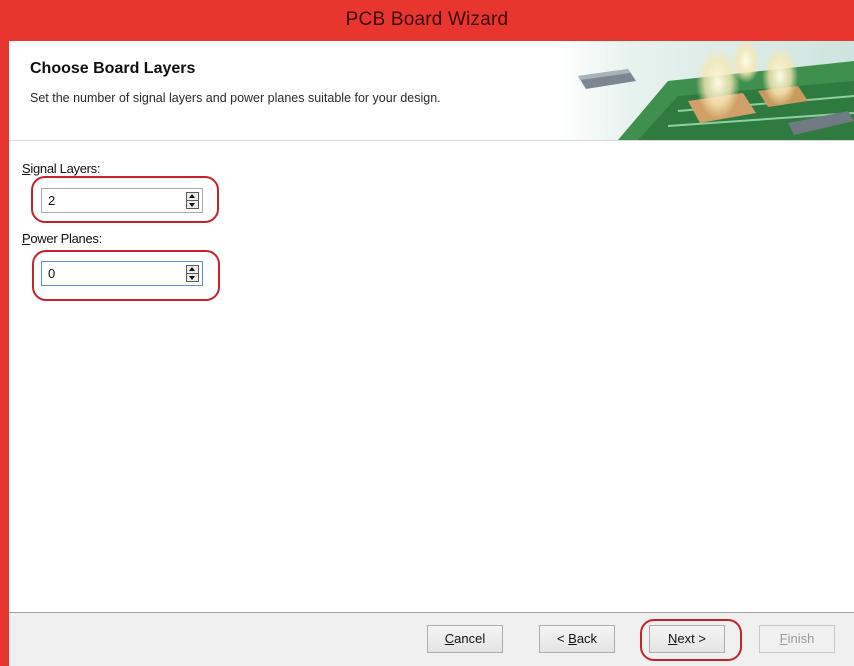 Image resolution: width=854 pixels, height=666 pixels. What do you see at coordinates (797, 639) in the screenshot?
I see `finish-button: Finish` at bounding box center [797, 639].